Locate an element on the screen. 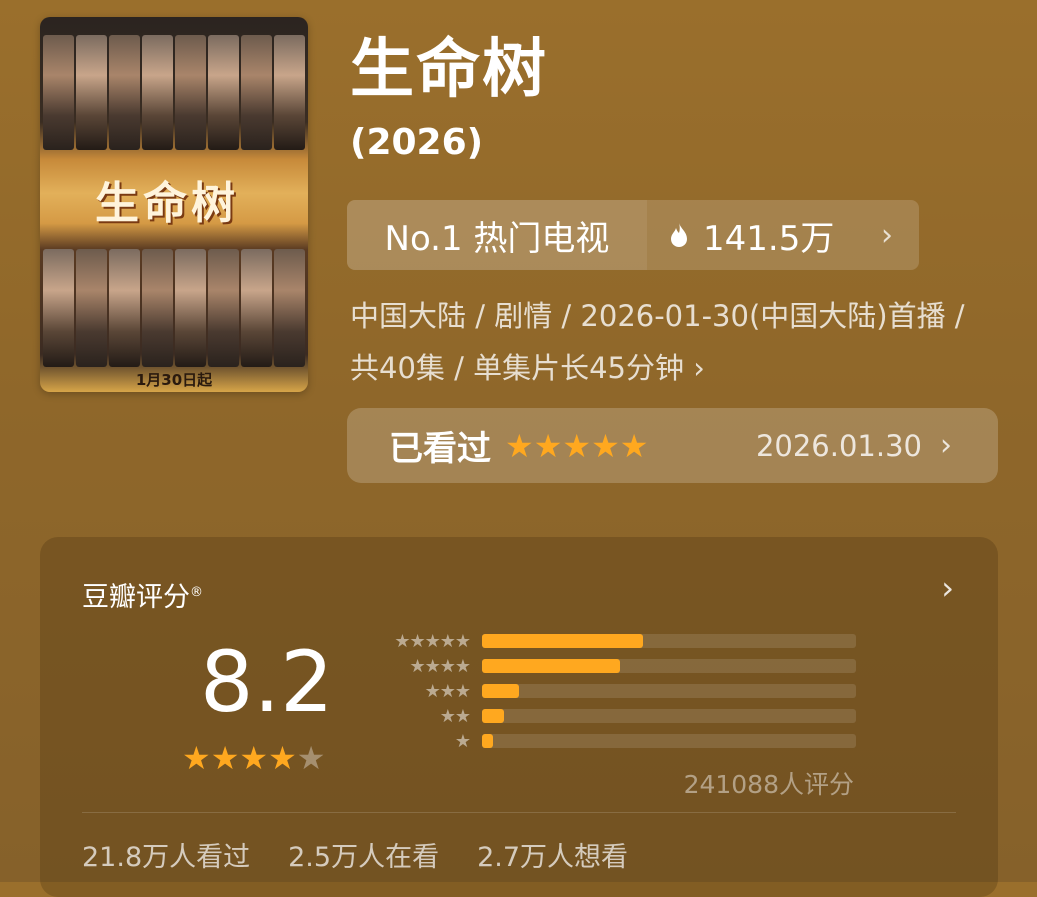 The width and height of the screenshot is (1037, 897). rank-label: No.1 热门电视 is located at coordinates (497, 235).